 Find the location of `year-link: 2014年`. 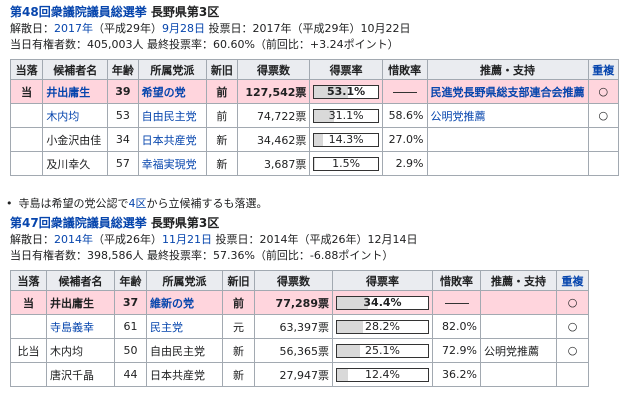

year-link: 2014年 is located at coordinates (73, 239).